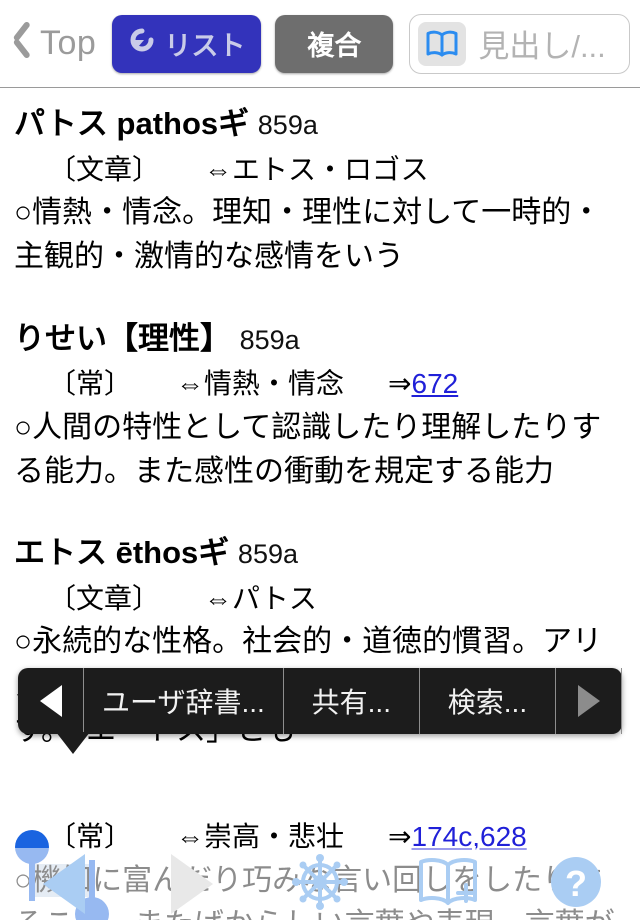  I want to click on list-button-label: リスト, so click(205, 46).